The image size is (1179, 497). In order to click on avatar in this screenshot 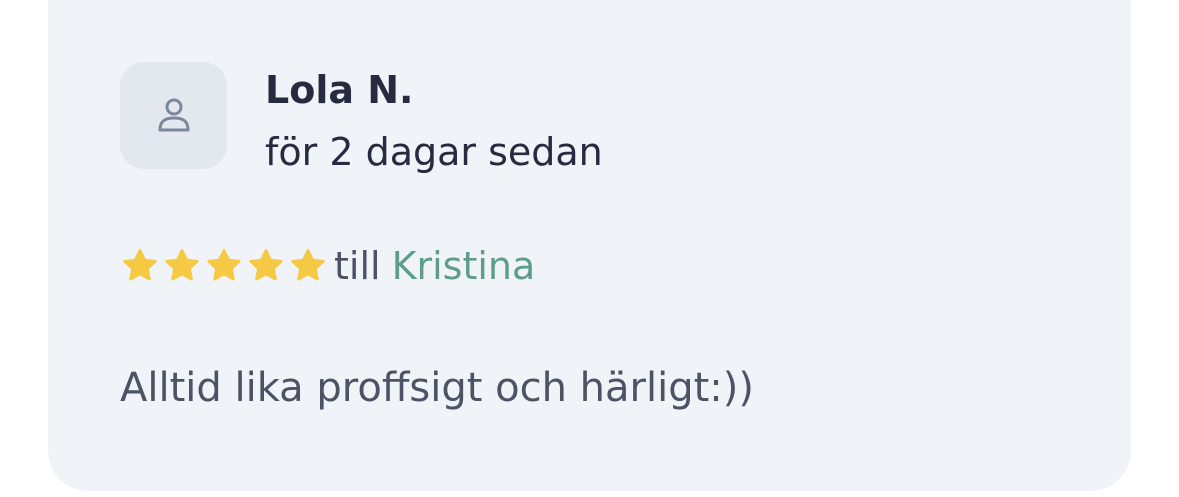, I will do `click(173, 115)`.